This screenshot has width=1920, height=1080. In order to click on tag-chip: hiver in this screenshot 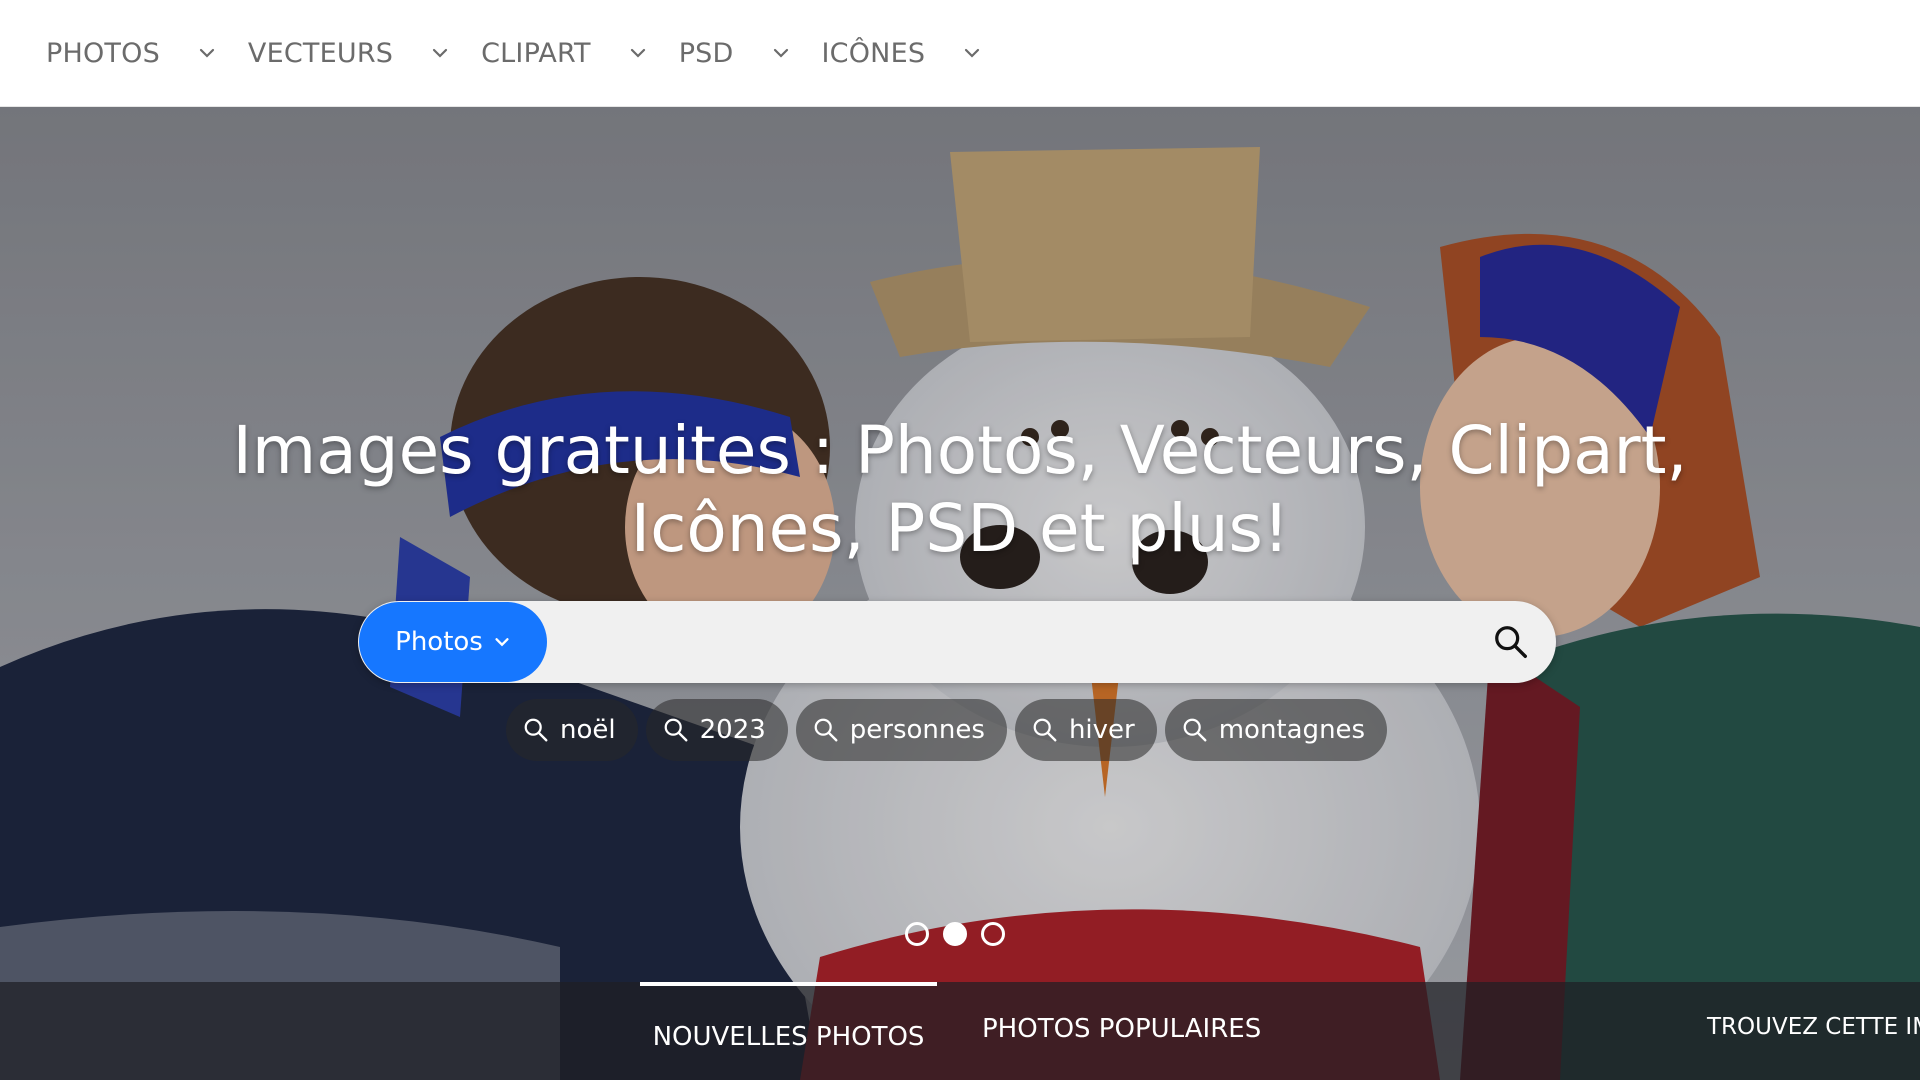, I will do `click(1085, 730)`.